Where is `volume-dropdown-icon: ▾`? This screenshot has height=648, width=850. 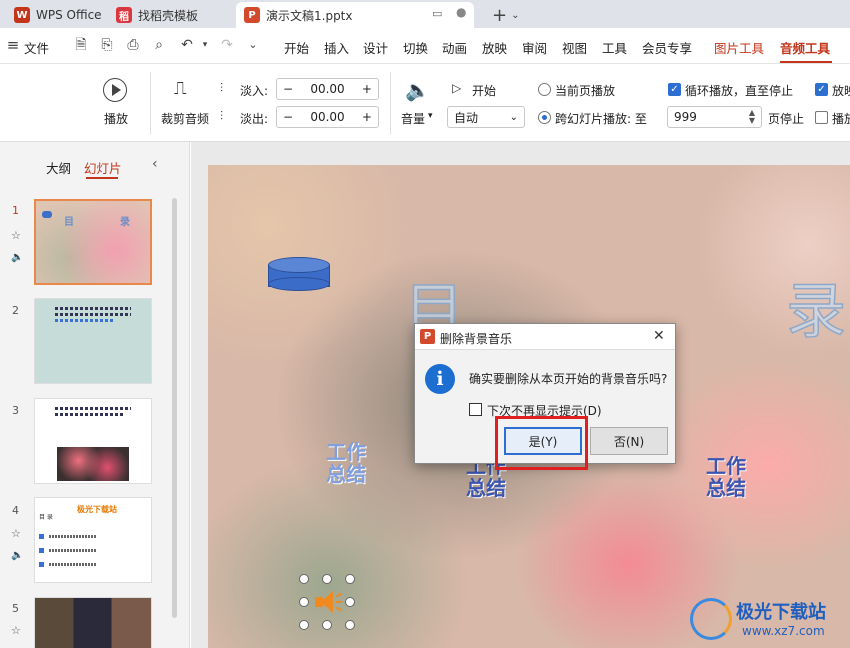 volume-dropdown-icon: ▾ is located at coordinates (430, 116).